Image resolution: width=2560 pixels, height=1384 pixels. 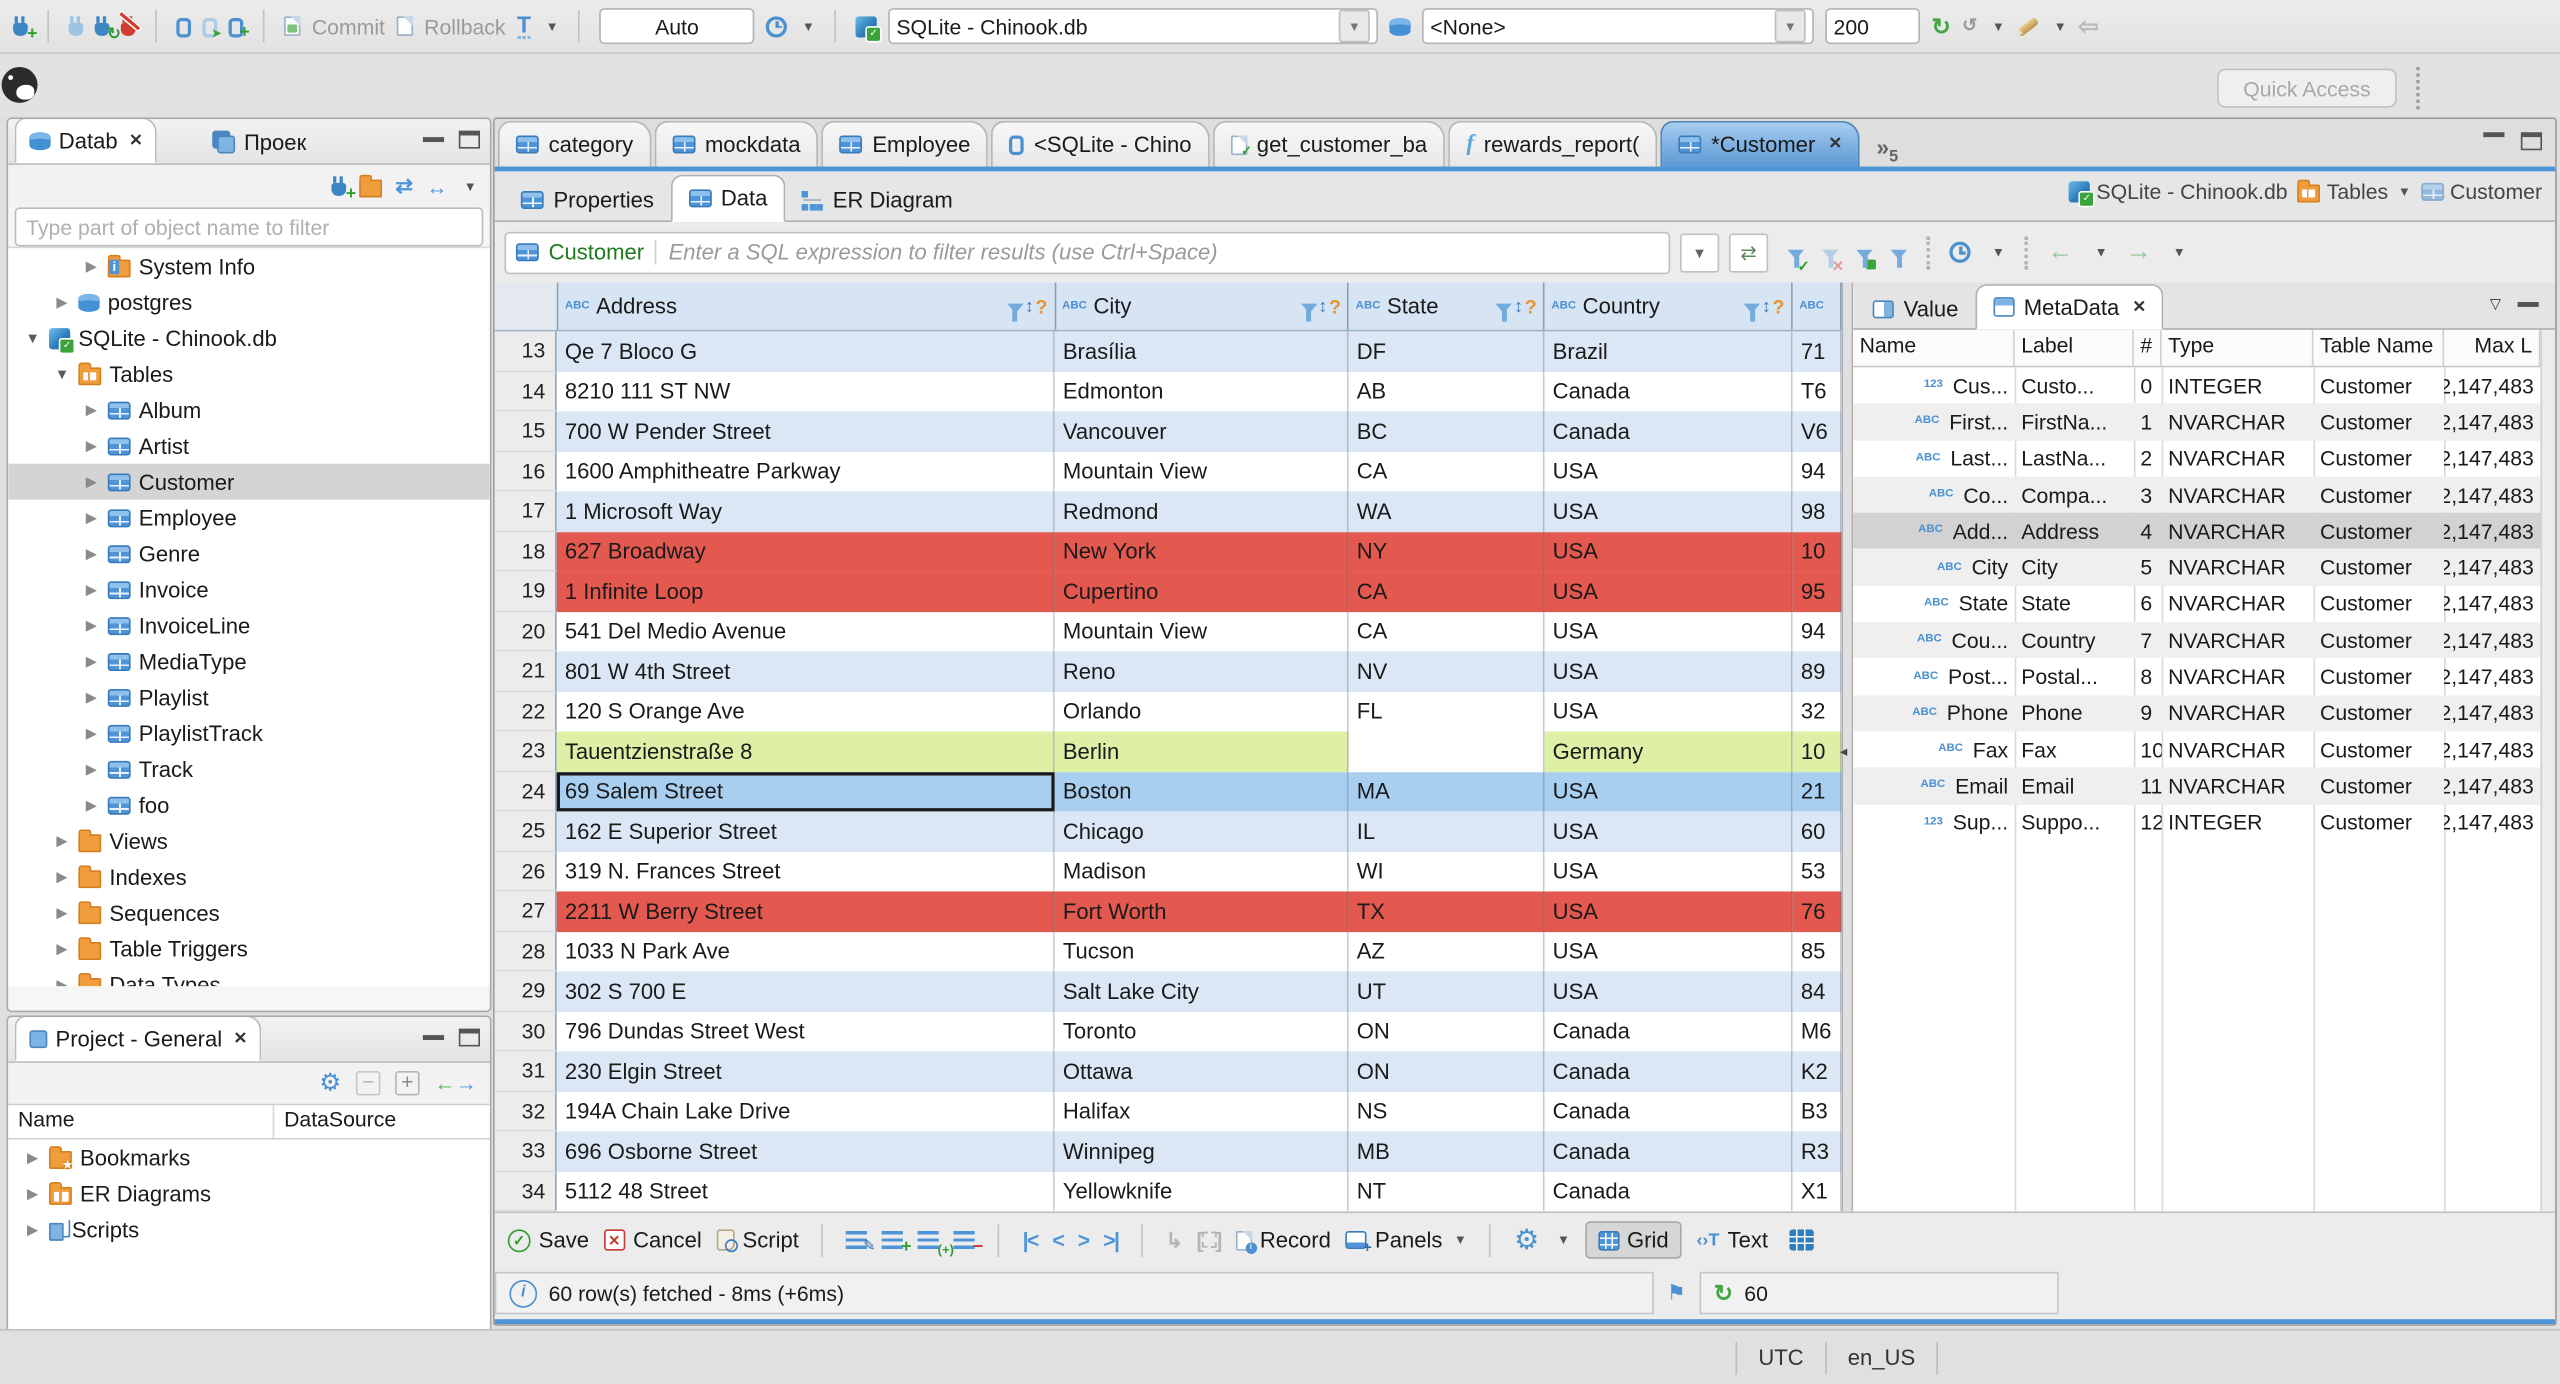 I want to click on cell-state: AB, so click(x=1446, y=391).